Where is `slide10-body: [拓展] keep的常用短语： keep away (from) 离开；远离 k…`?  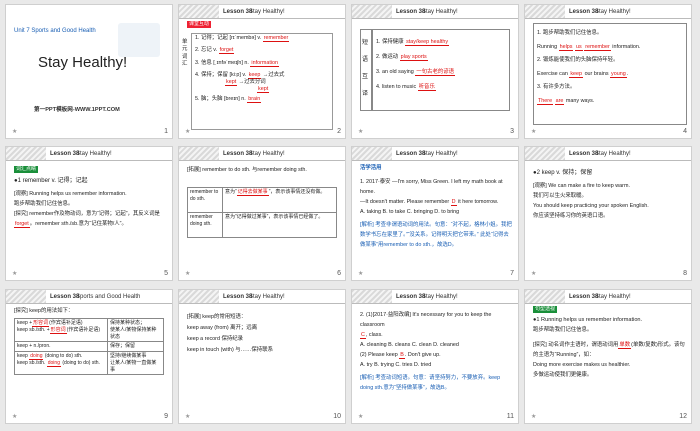 slide10-body: [拓展] keep的常用短语： keep away (from) 离开；远离 k… is located at coordinates (230, 333).